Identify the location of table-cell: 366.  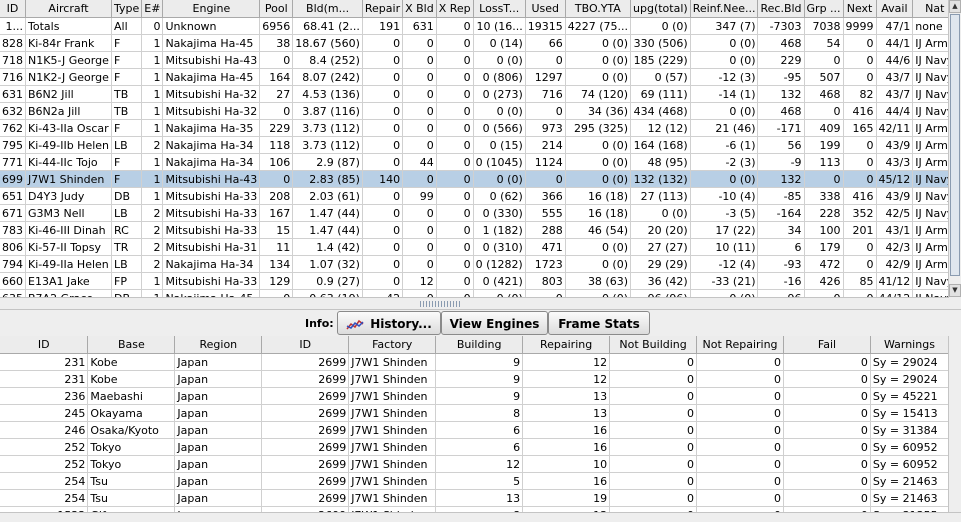
(545, 196).